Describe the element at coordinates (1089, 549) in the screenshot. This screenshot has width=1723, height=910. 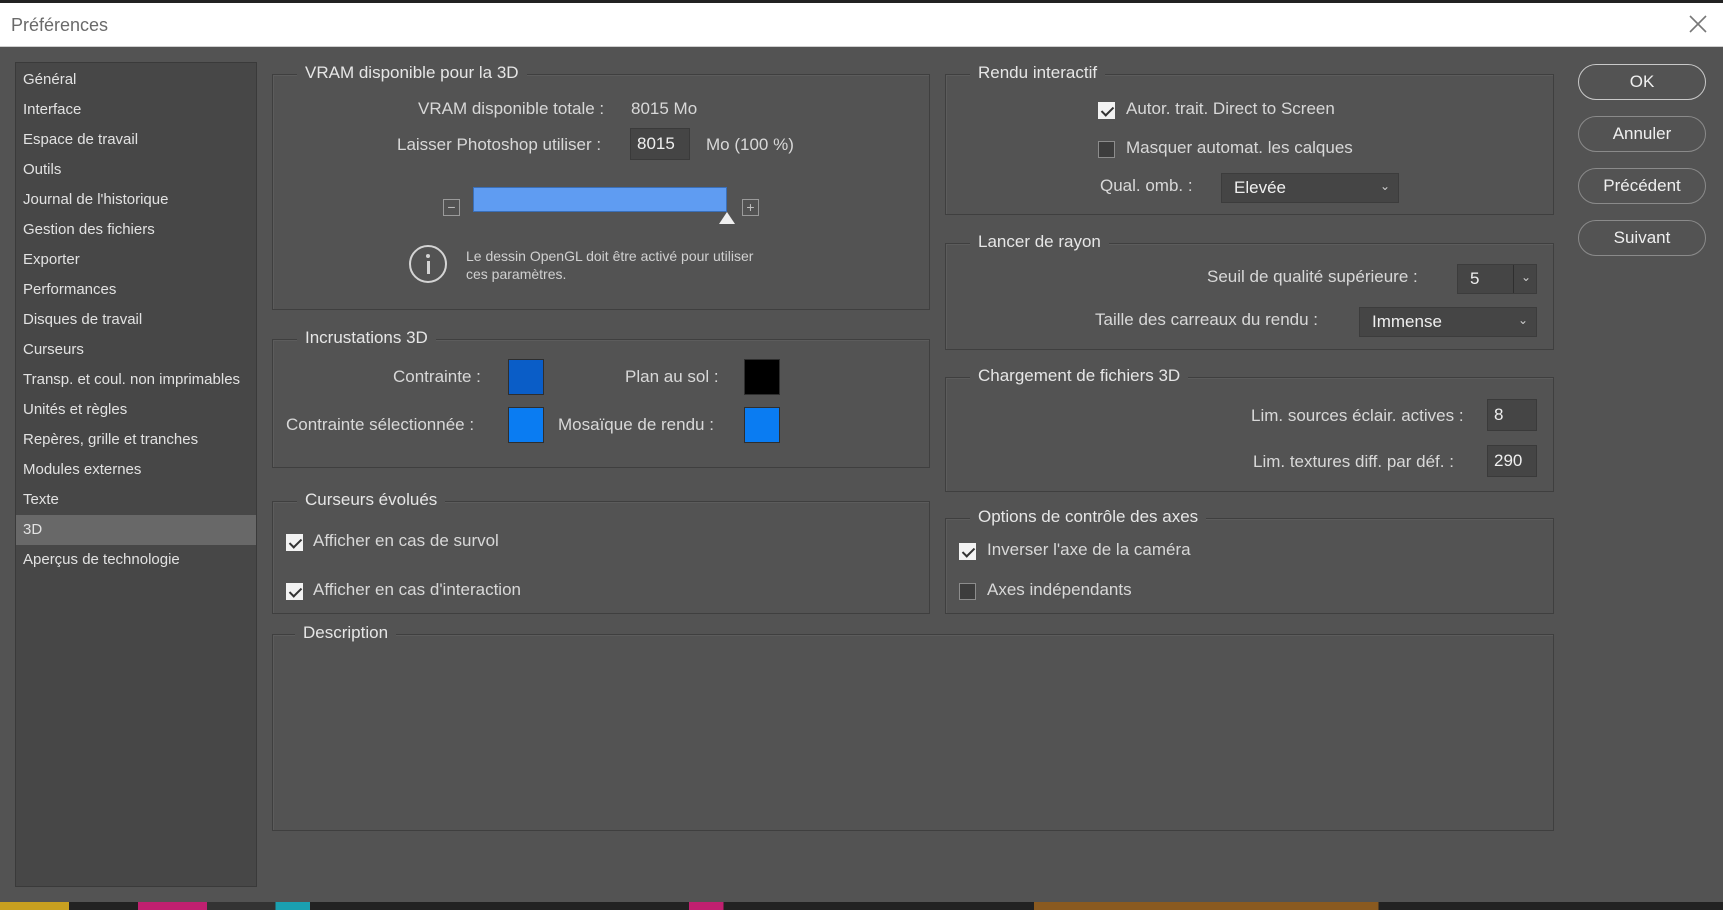
I see `invert-camera-axis-label: Inverser l'axe de la caméra` at that location.